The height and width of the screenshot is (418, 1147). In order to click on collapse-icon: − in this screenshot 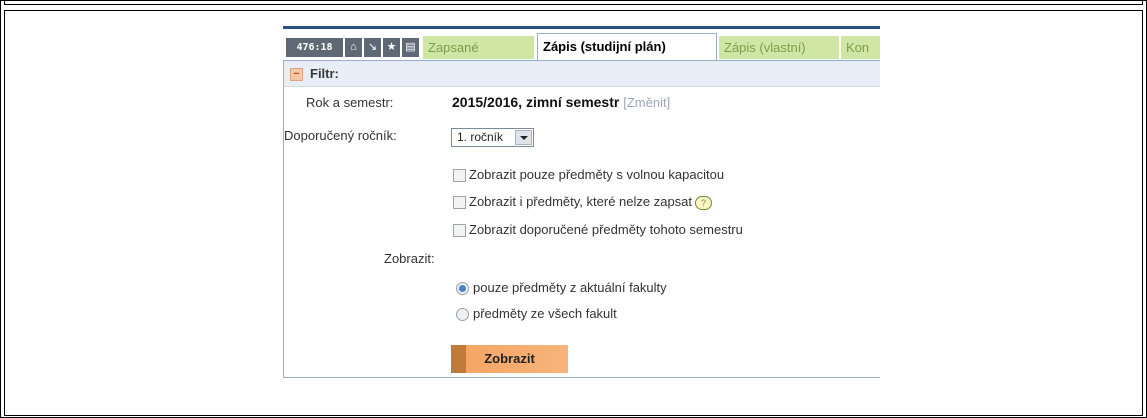, I will do `click(296, 74)`.